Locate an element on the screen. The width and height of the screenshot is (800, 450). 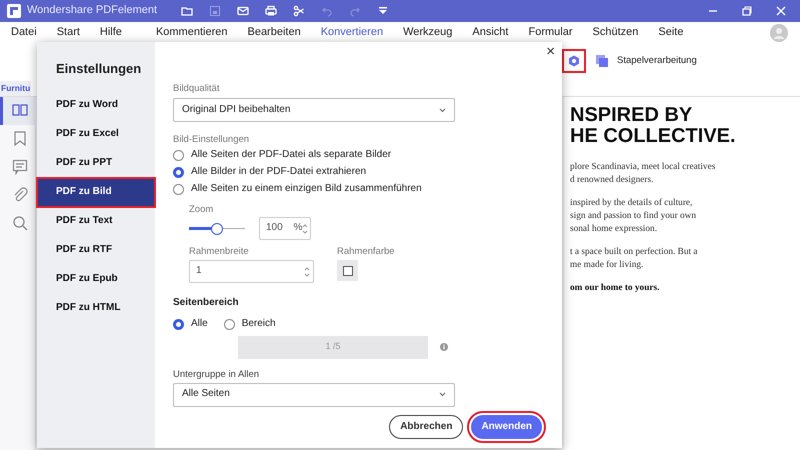
close-button: × is located at coordinates (550, 52).